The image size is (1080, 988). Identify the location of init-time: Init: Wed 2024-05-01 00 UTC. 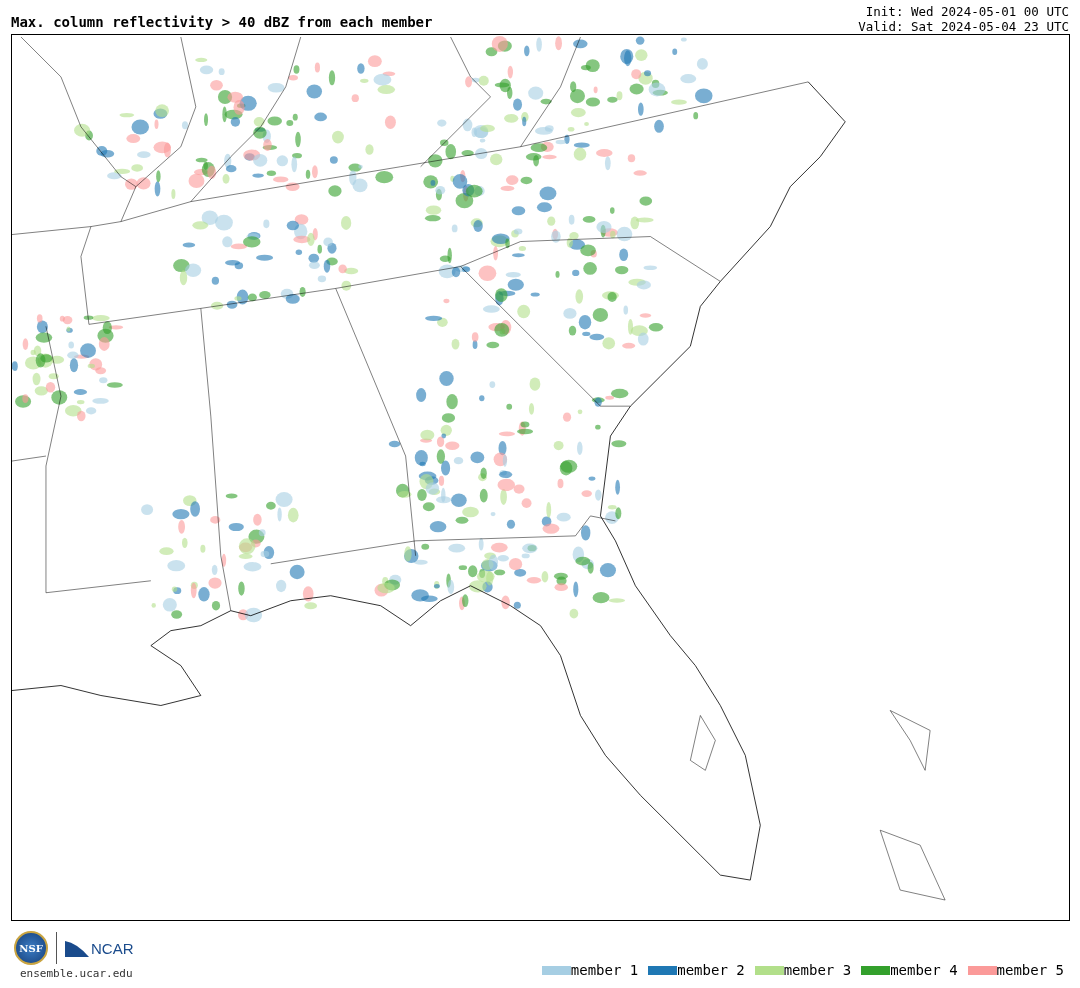
(967, 11).